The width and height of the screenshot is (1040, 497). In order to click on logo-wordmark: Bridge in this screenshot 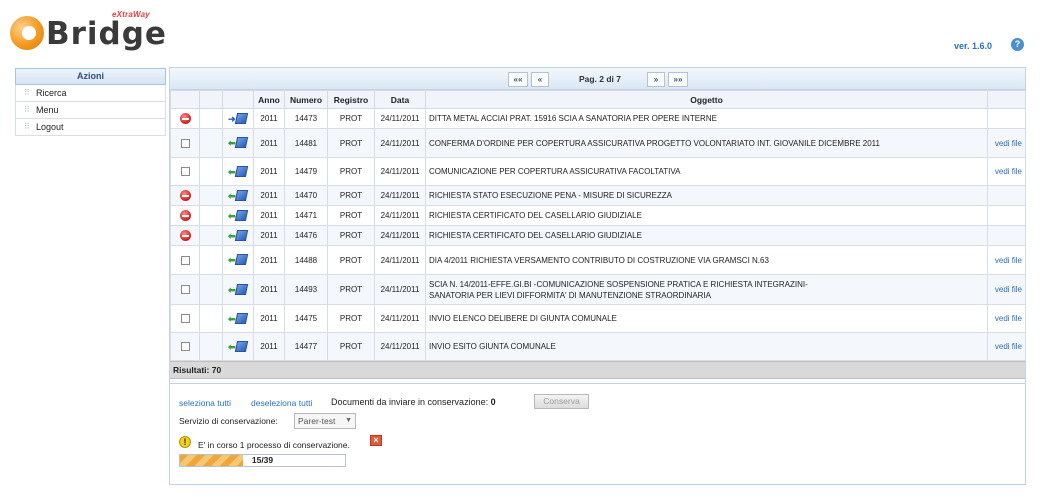, I will do `click(106, 34)`.